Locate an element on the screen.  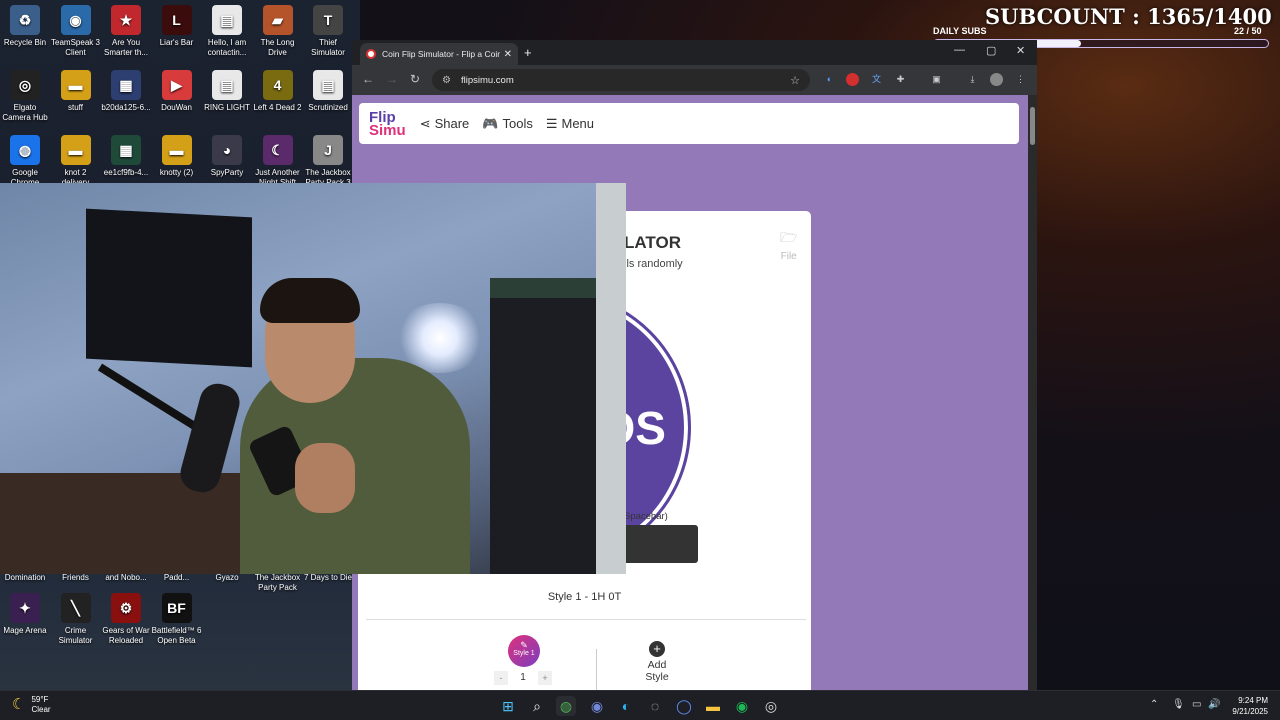
search-icon: ⌕ is located at coordinates (537, 706).